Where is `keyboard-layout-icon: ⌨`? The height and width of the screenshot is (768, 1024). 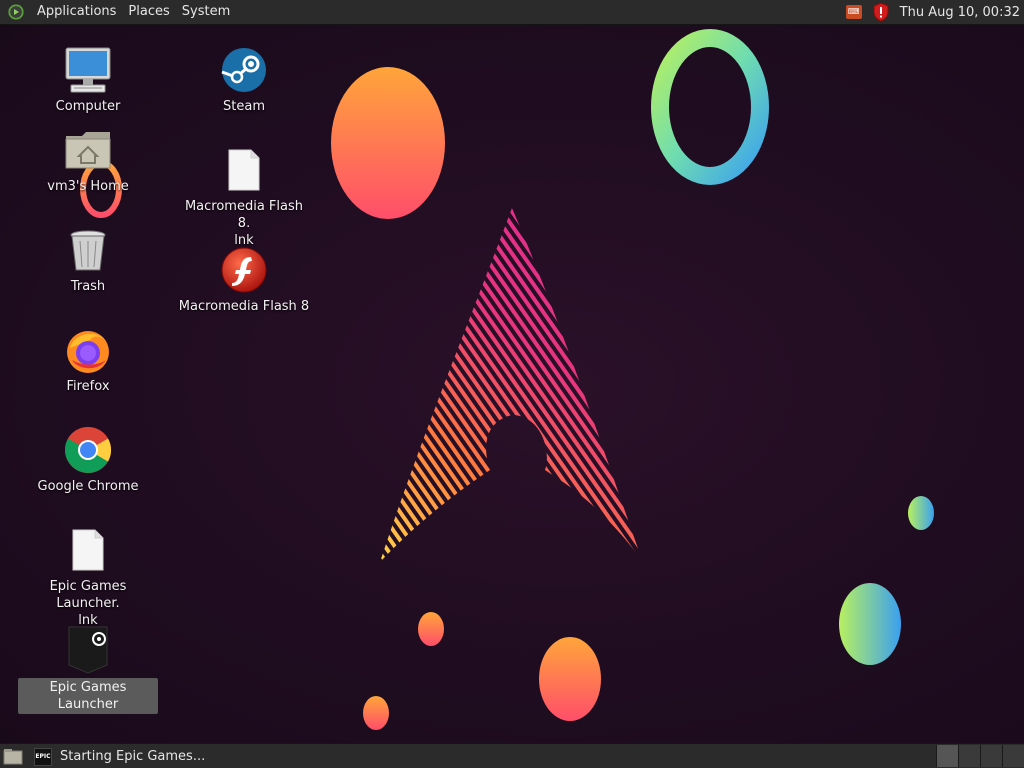 keyboard-layout-icon: ⌨ is located at coordinates (853, 12).